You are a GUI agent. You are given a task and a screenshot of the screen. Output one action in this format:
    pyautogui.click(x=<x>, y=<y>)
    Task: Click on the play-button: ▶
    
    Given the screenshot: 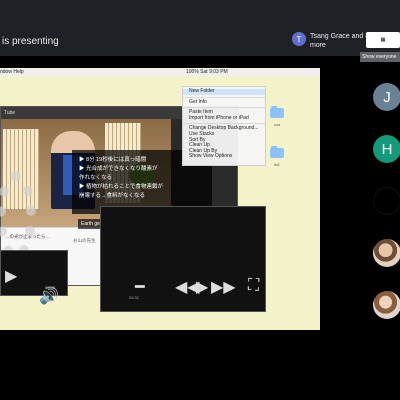 What is the action you would take?
    pyautogui.click(x=202, y=287)
    